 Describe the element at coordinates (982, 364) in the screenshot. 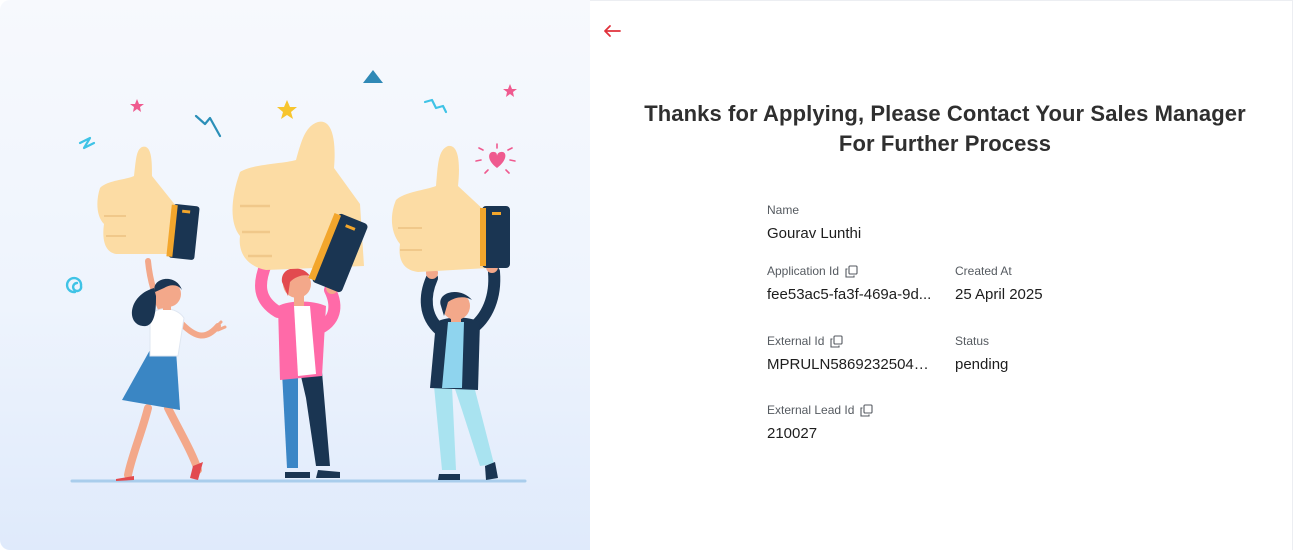

I see `status-value: pending` at that location.